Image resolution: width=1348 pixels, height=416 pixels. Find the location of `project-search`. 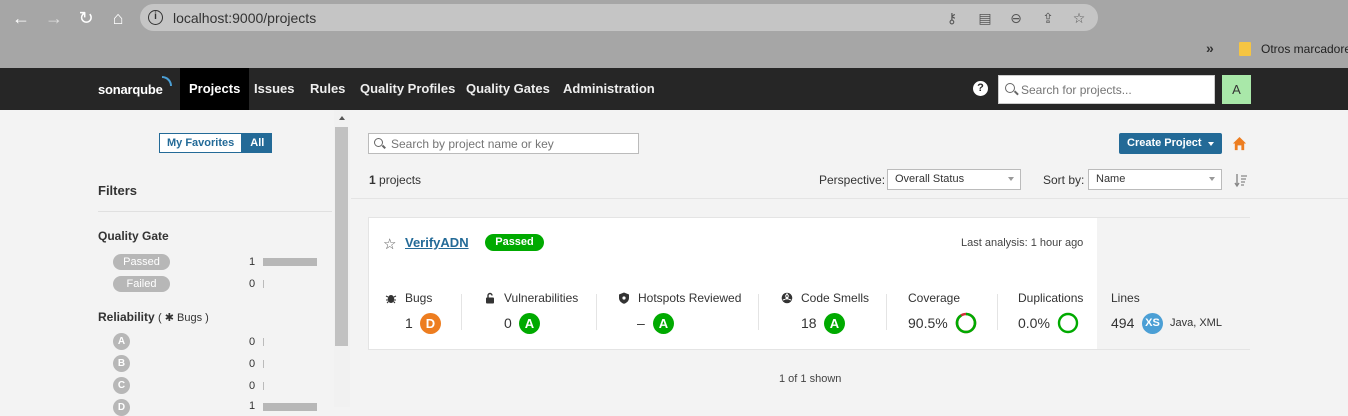

project-search is located at coordinates (503, 143).